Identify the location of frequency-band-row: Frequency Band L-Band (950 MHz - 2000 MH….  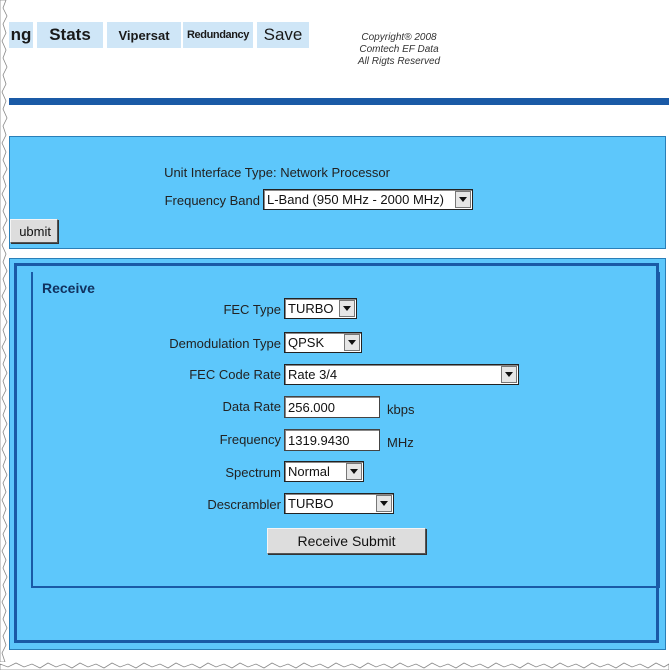
(338, 201).